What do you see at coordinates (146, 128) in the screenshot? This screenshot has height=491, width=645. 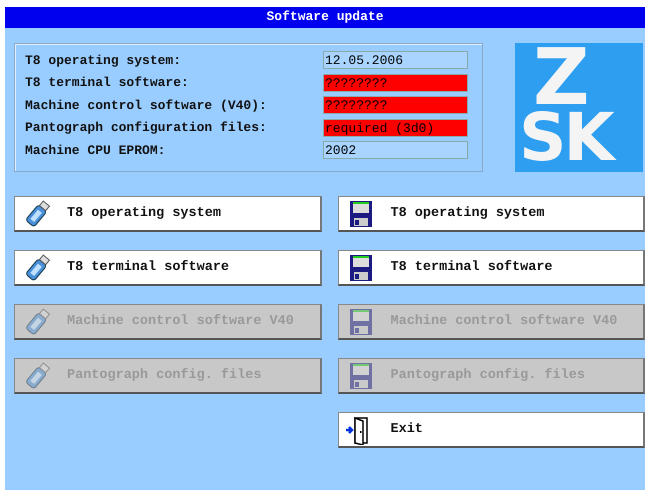 I see `version-label: Pantograph configuration files:` at bounding box center [146, 128].